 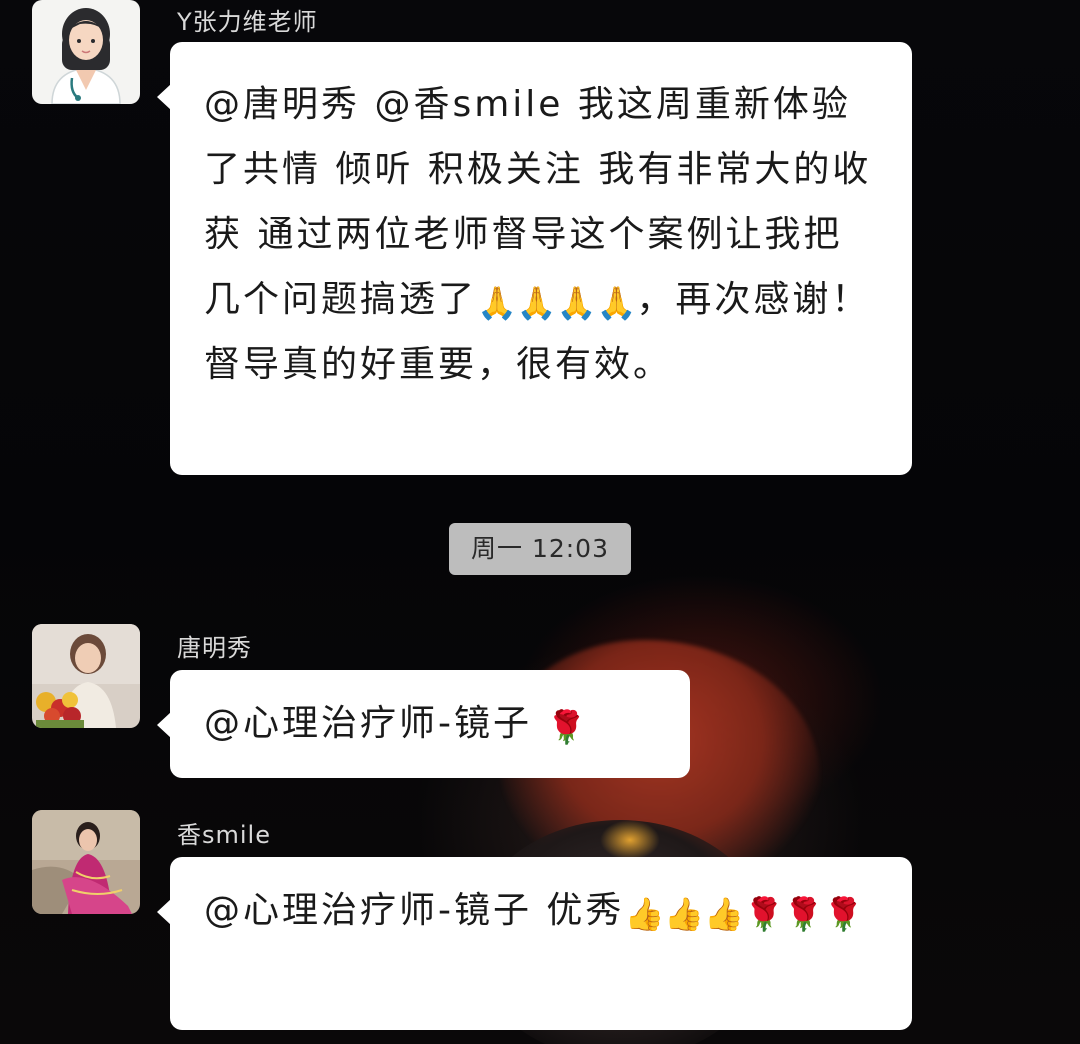 I want to click on sender-name: Y张力维老师, so click(x=247, y=22).